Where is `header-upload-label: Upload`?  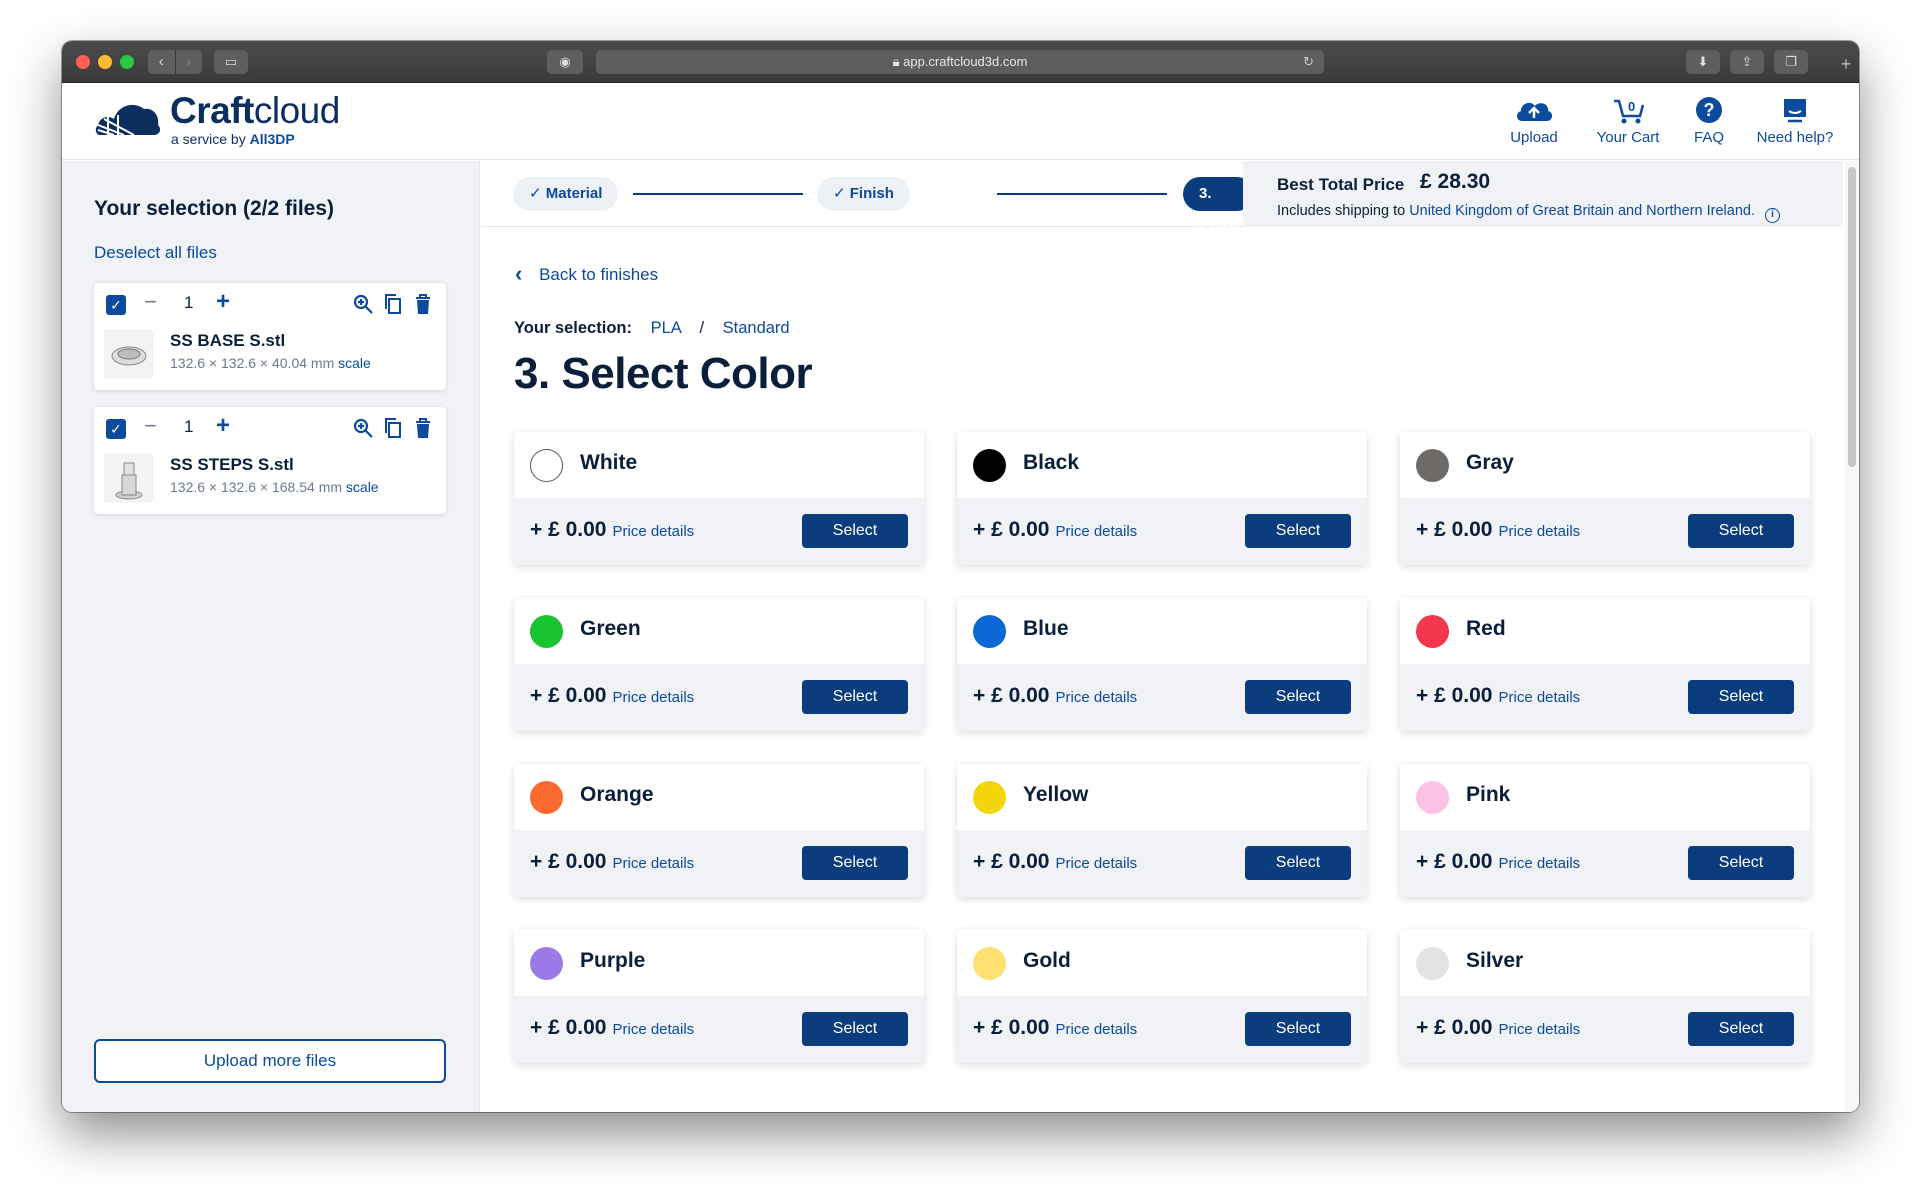
header-upload-label: Upload is located at coordinates (1534, 137).